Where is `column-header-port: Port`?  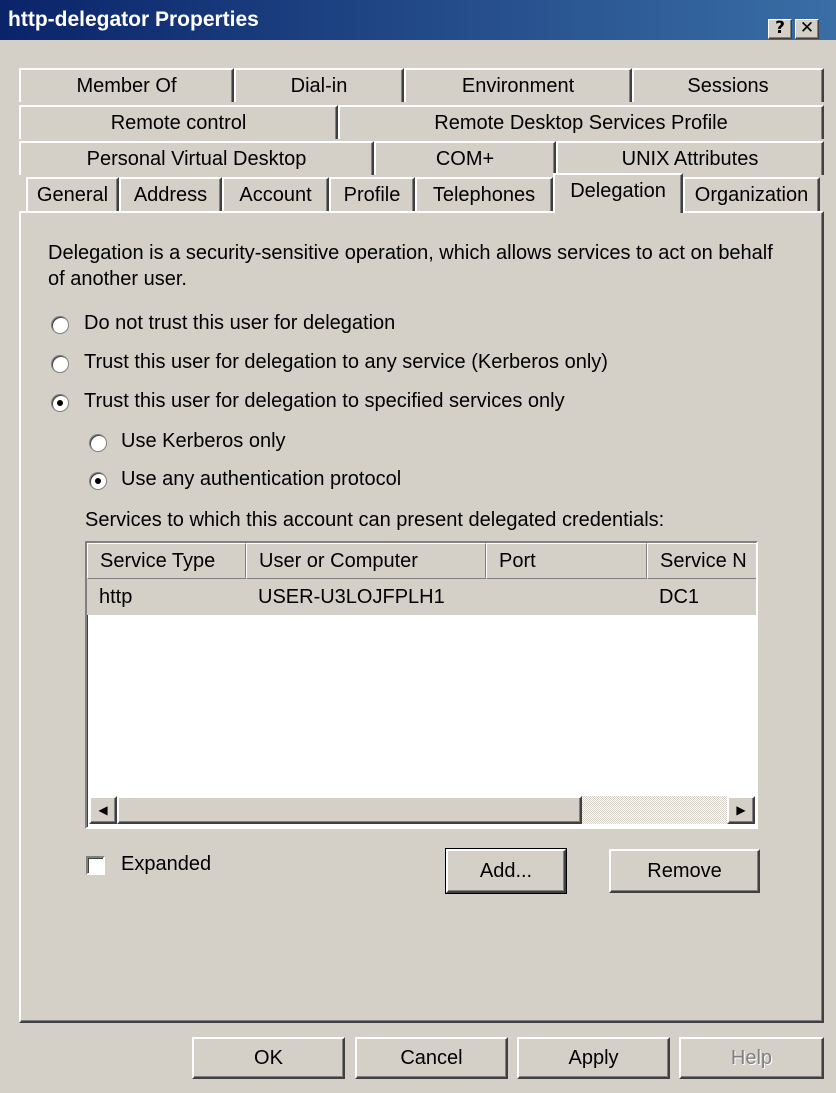
column-header-port: Port is located at coordinates (566, 561).